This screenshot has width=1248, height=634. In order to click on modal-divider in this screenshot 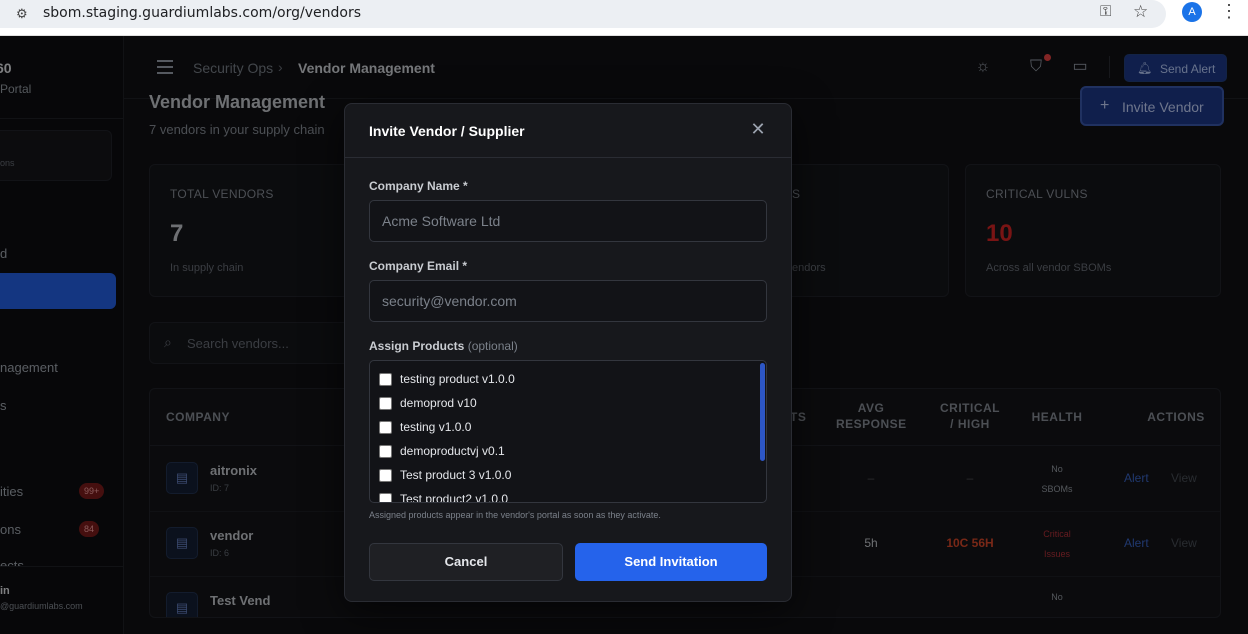, I will do `click(568, 157)`.